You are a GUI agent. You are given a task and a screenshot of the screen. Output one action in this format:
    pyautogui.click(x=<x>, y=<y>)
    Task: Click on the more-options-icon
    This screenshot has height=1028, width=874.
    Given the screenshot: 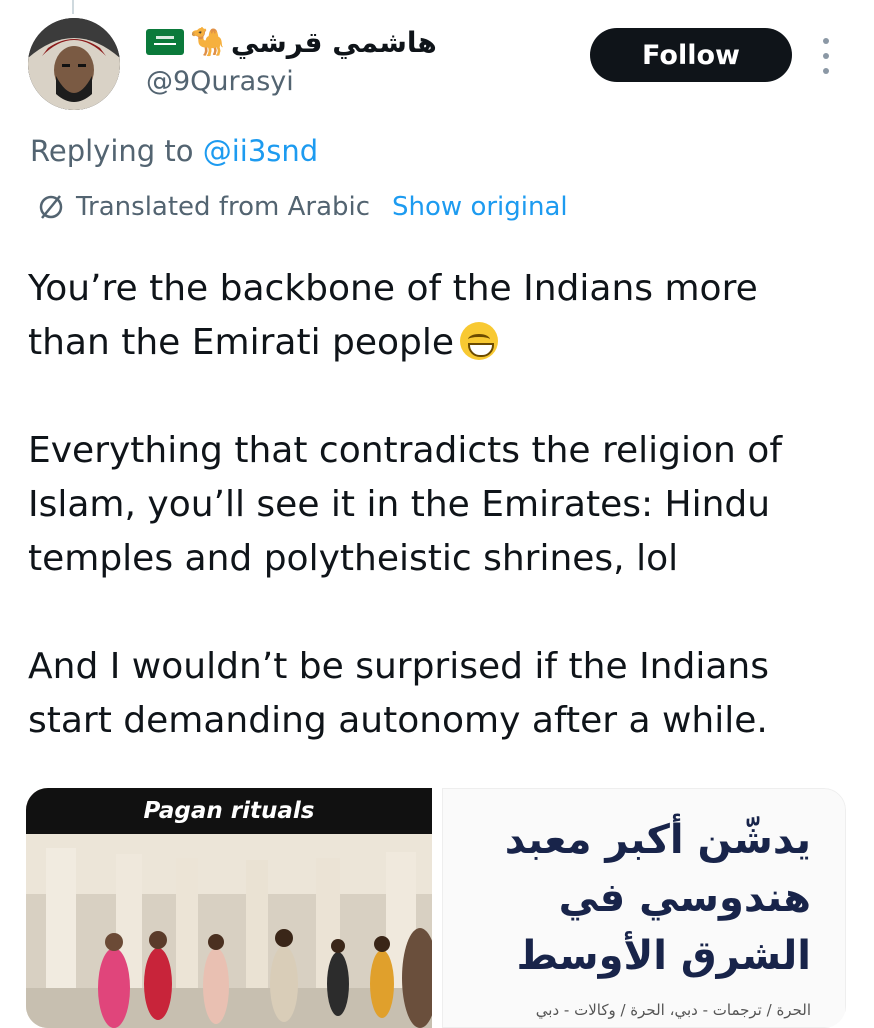 What is the action you would take?
    pyautogui.click(x=826, y=56)
    